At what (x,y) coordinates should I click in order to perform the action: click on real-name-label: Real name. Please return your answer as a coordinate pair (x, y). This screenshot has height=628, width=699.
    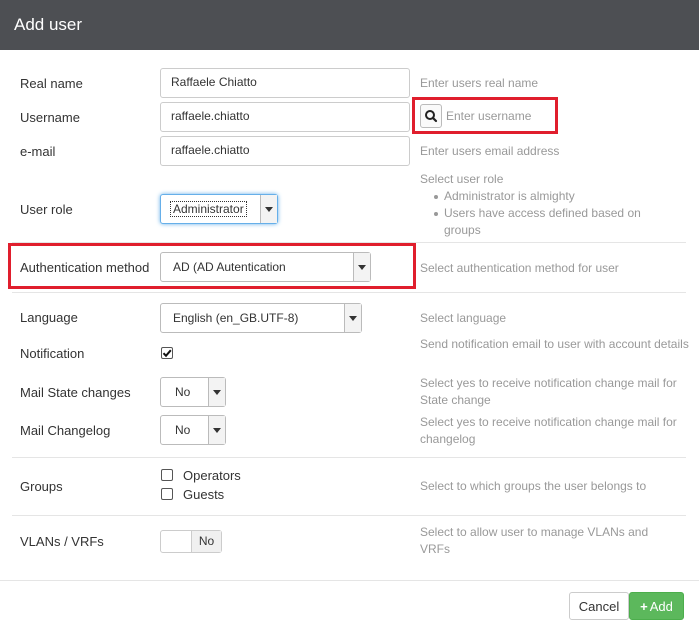
    Looking at the image, I should click on (51, 83).